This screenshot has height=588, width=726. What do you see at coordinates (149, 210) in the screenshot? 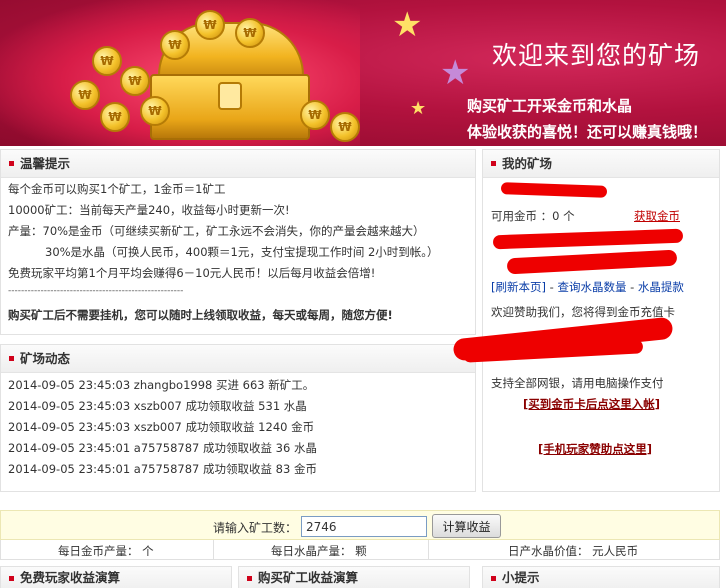
I see `tip-line: 10000矿工：当前每天产量240，收益每小时更新一次!` at bounding box center [149, 210].